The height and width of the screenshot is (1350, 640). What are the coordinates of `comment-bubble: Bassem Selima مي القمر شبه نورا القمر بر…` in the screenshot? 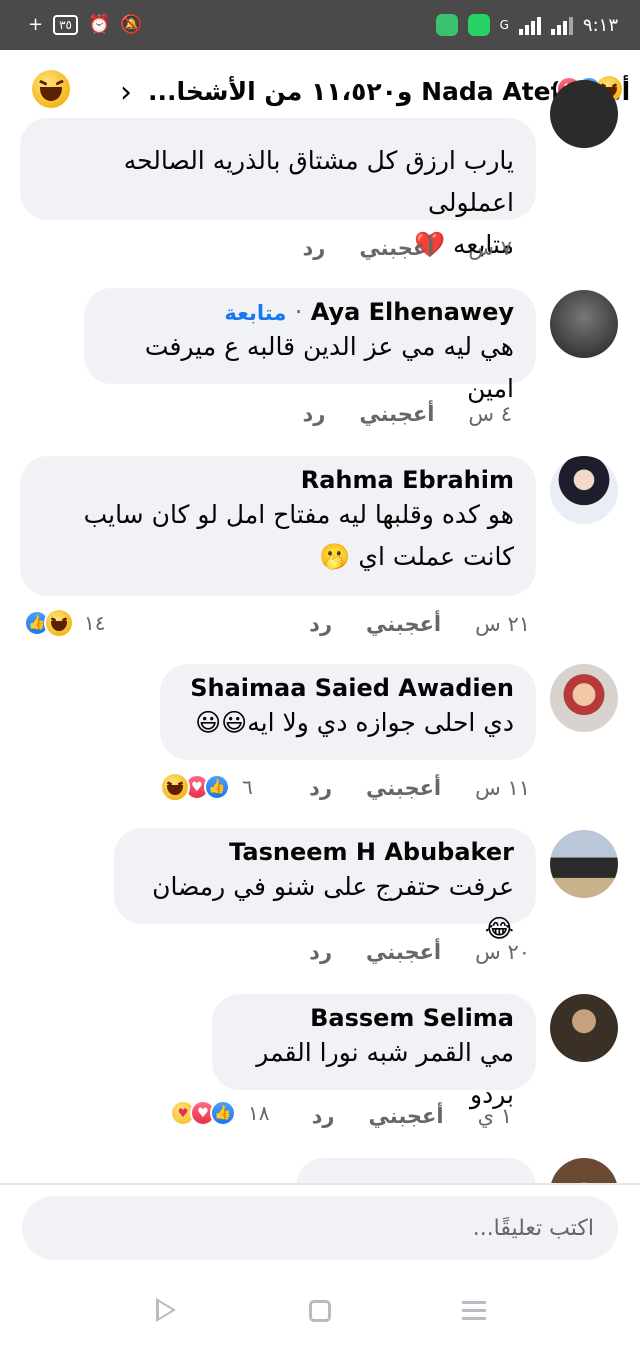 It's located at (374, 1051).